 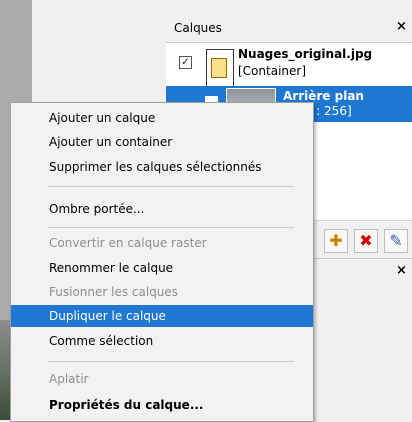 I want to click on menu-item-merge-layers: Fusionner les calques, so click(x=162, y=292).